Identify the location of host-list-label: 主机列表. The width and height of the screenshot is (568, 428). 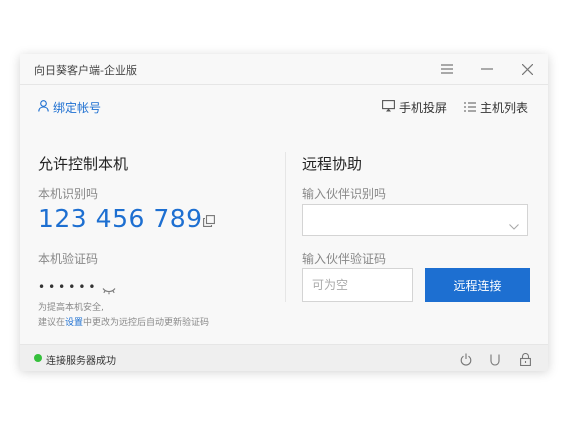
(504, 108).